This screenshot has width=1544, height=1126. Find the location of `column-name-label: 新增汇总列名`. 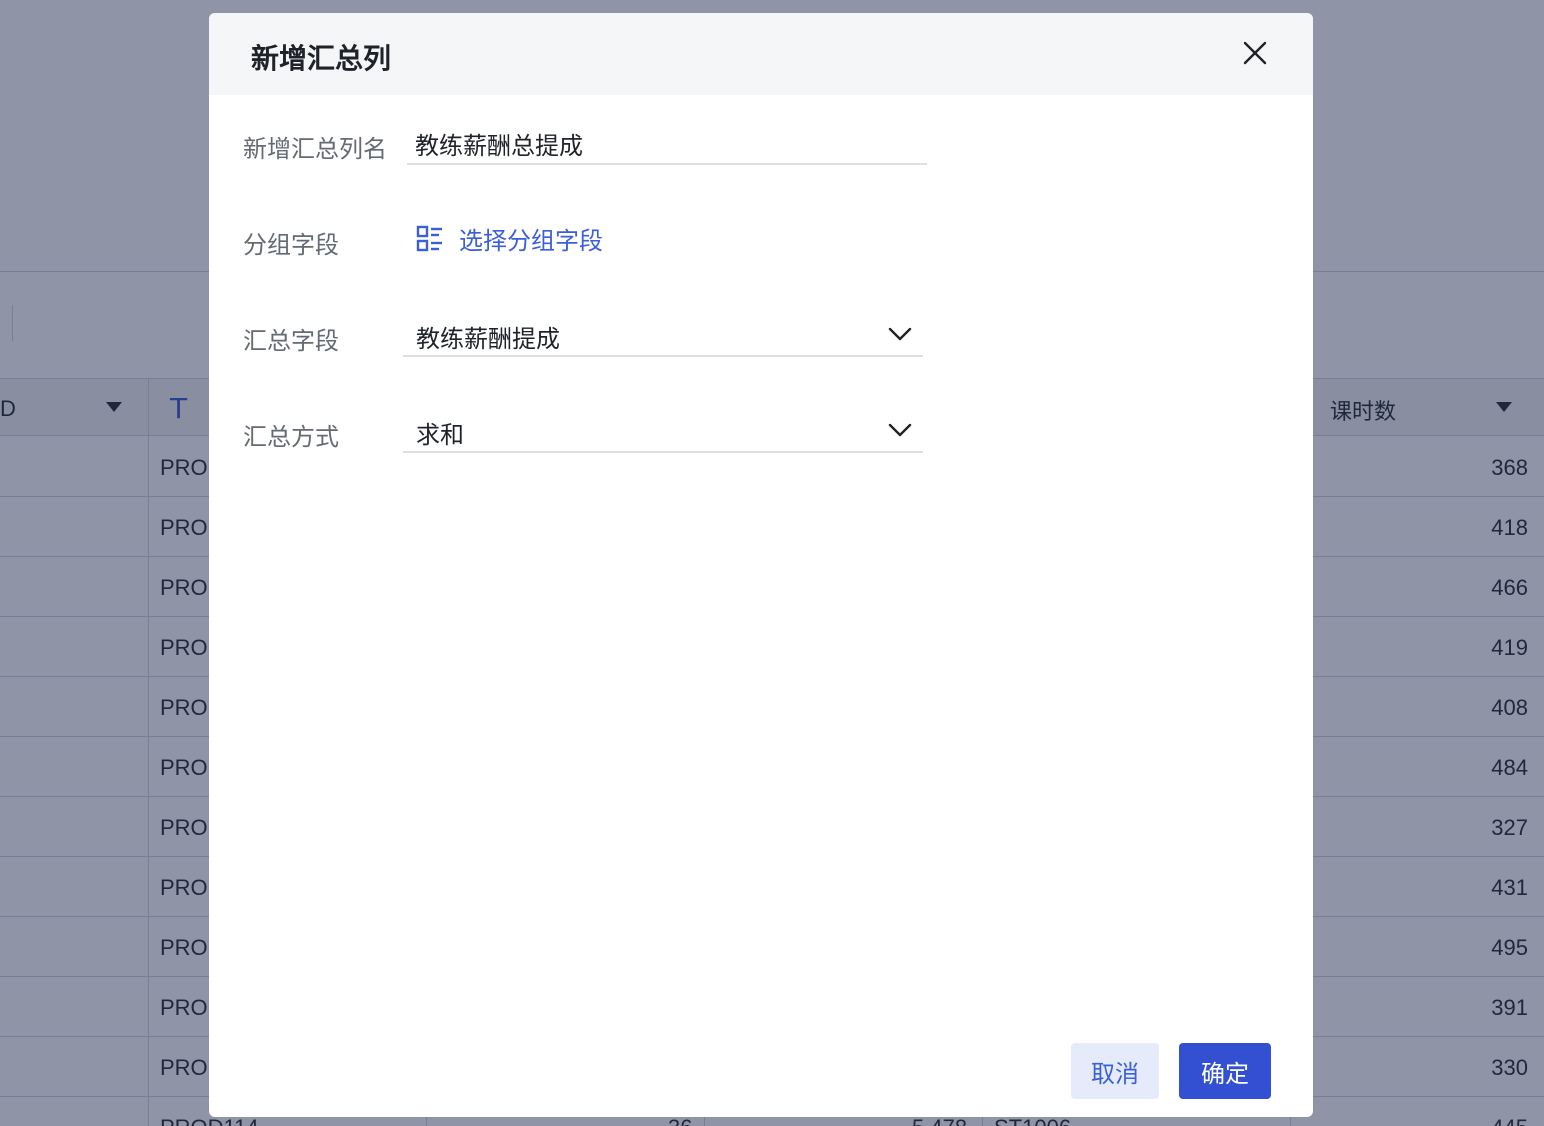

column-name-label: 新增汇总列名 is located at coordinates (315, 149).